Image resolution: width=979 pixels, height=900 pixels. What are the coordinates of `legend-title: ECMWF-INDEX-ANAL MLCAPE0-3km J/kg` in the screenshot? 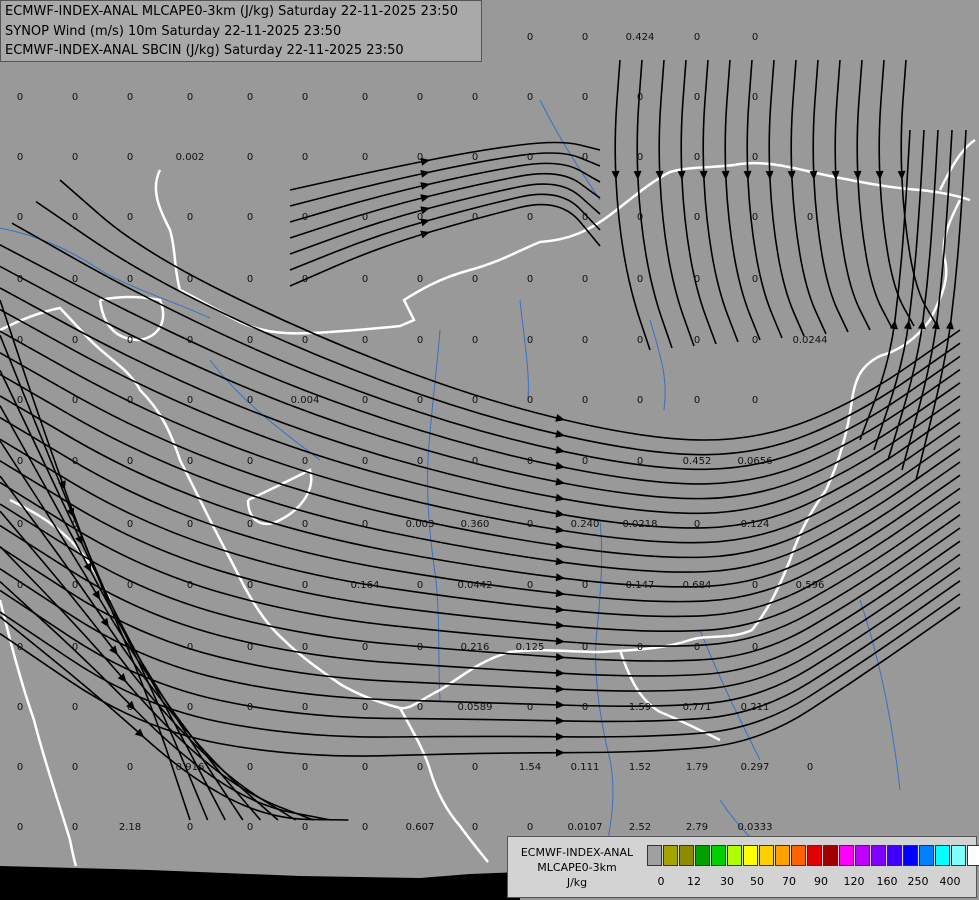 It's located at (577, 867).